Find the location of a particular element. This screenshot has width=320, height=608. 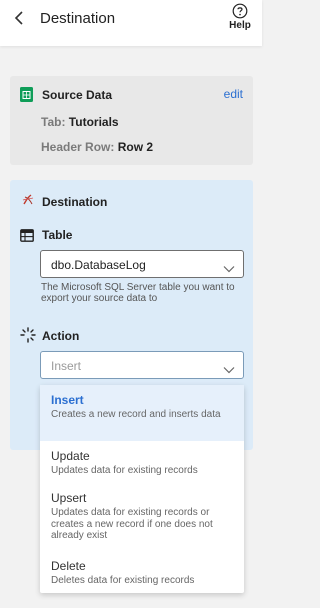

action-select: Insert is located at coordinates (142, 365).